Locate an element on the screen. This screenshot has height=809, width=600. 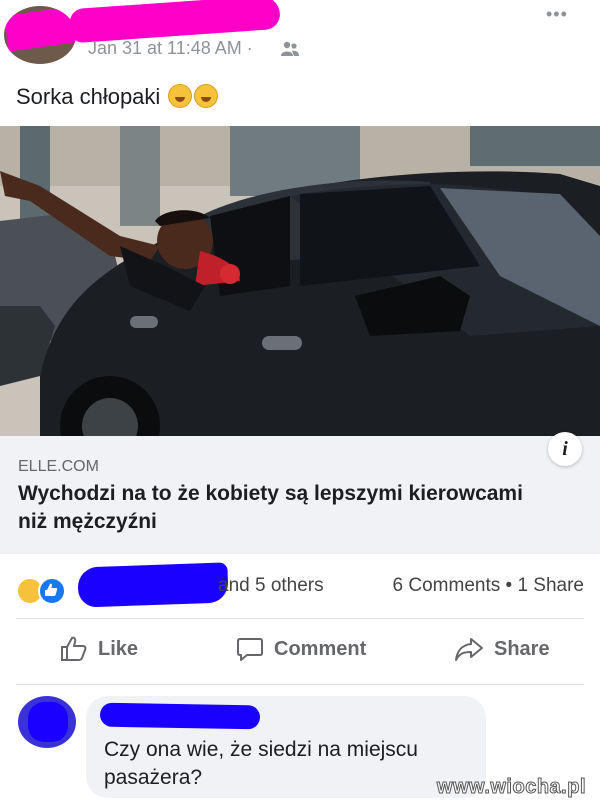
reactions-others-text: and 5 others is located at coordinates (271, 586).